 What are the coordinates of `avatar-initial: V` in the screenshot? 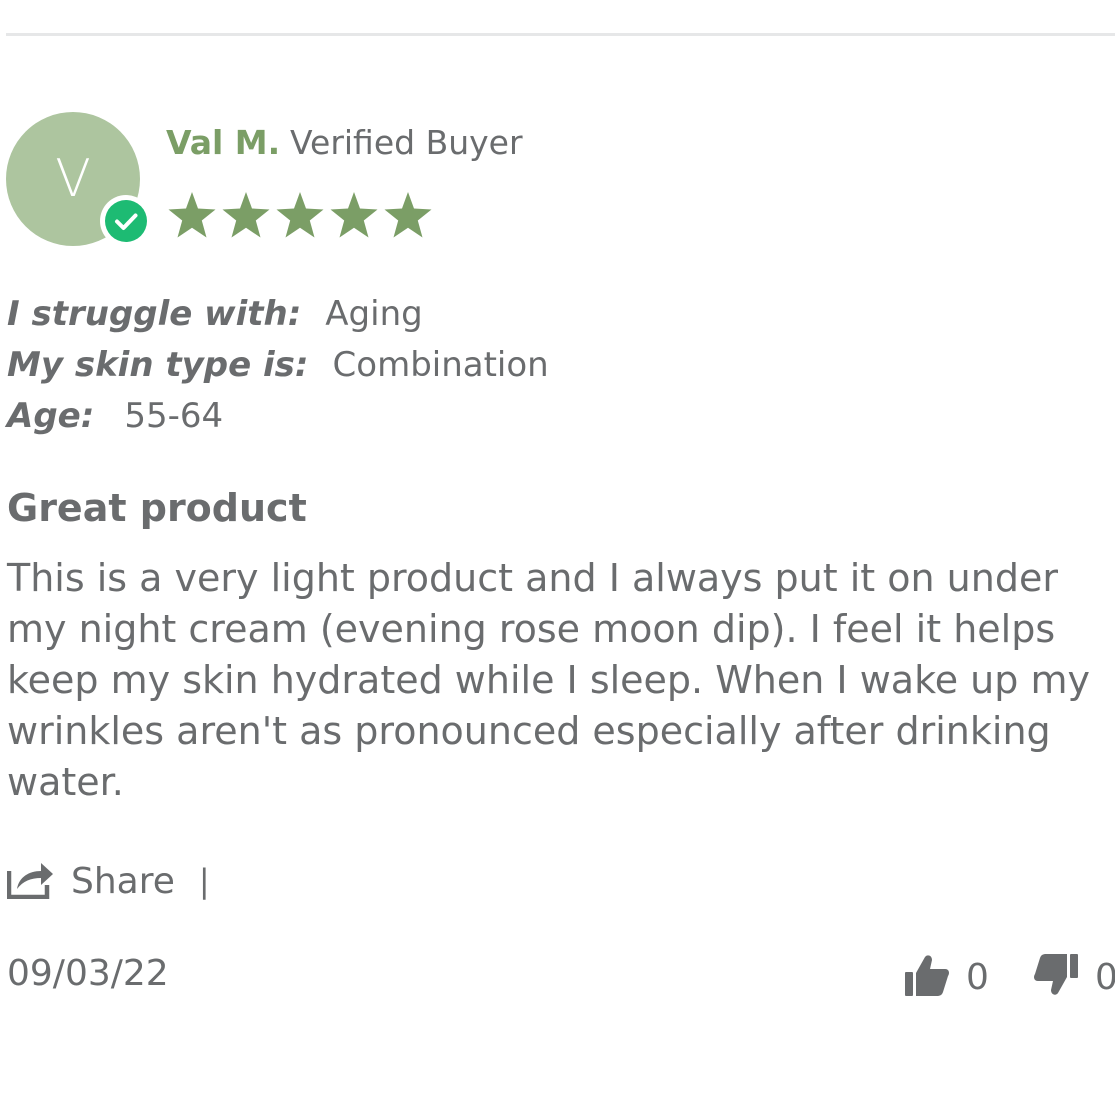 It's located at (73, 179).